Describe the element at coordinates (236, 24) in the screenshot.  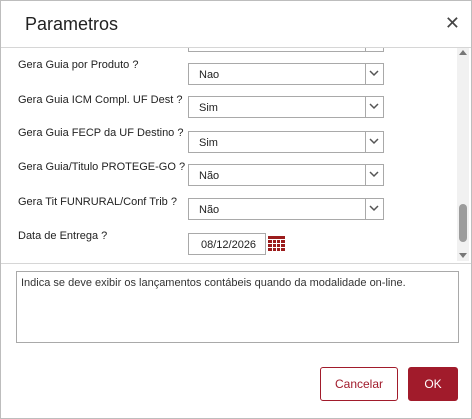
I see `dialog-header: Parametros ✕` at that location.